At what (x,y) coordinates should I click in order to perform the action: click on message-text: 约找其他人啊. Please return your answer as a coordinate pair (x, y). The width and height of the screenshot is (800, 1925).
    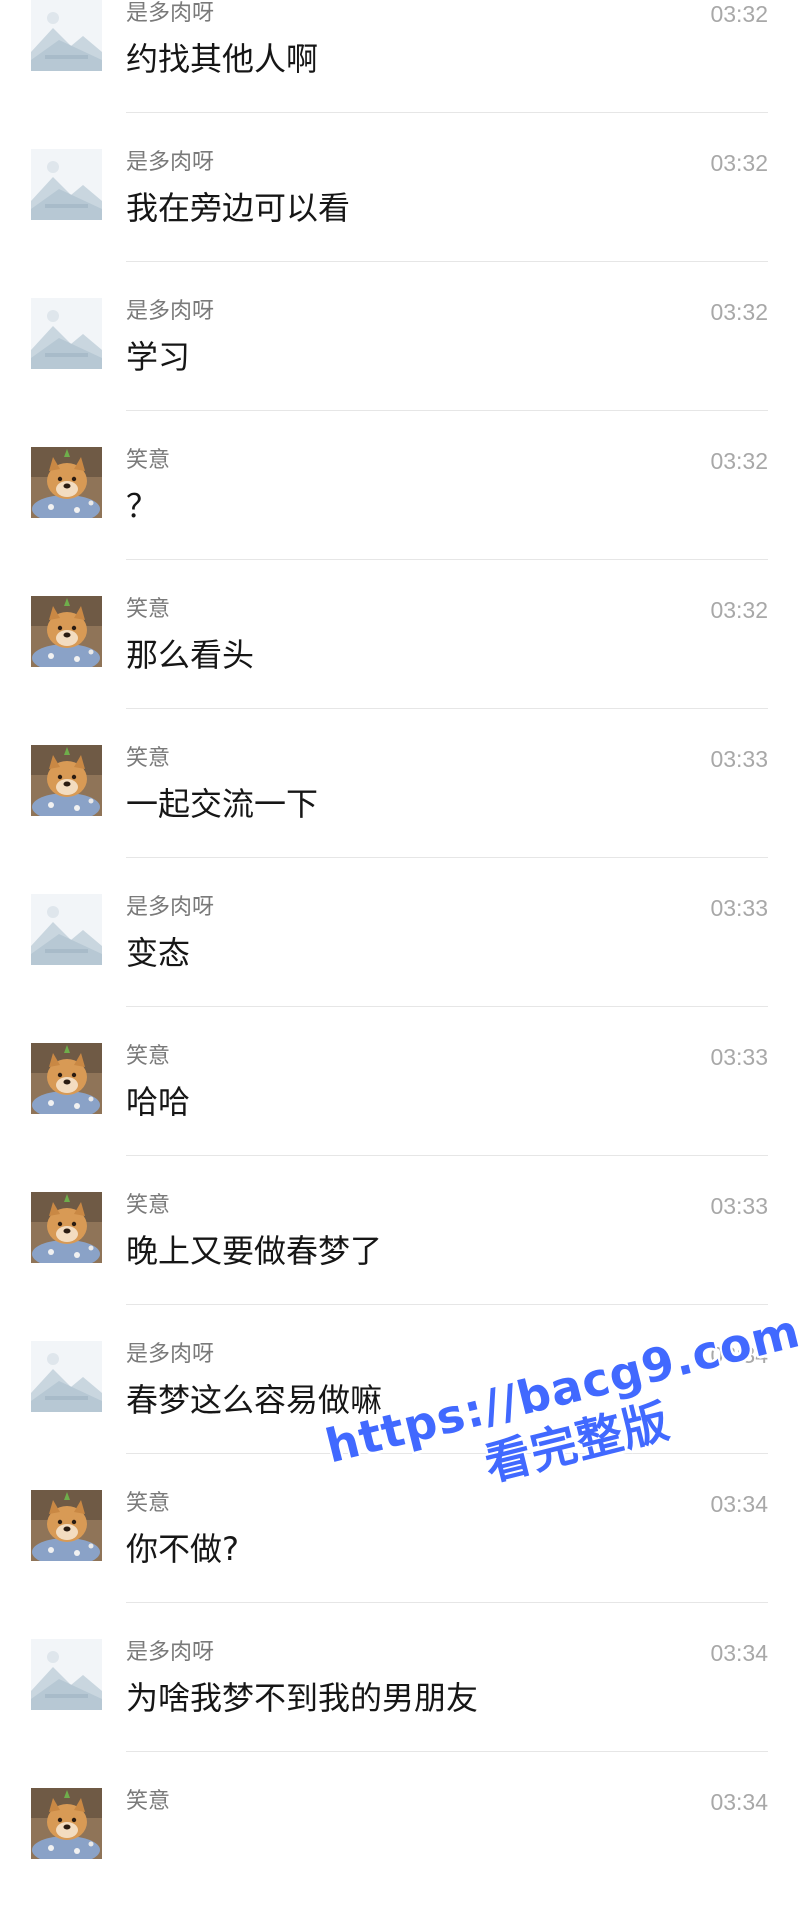
    Looking at the image, I should click on (222, 59).